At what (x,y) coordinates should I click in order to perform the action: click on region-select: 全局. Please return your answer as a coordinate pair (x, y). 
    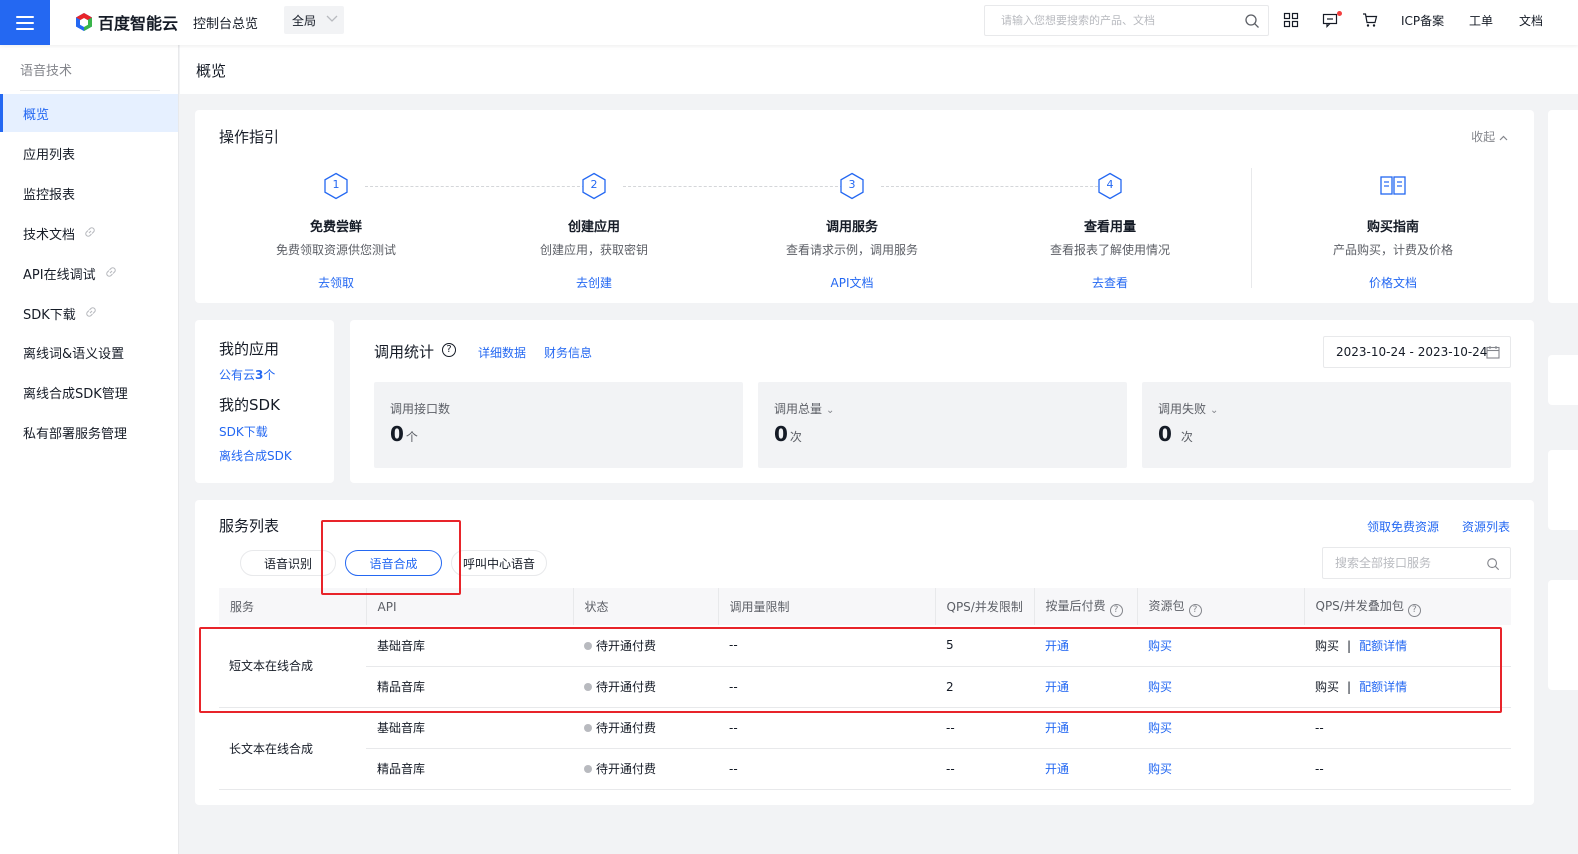
    Looking at the image, I should click on (314, 20).